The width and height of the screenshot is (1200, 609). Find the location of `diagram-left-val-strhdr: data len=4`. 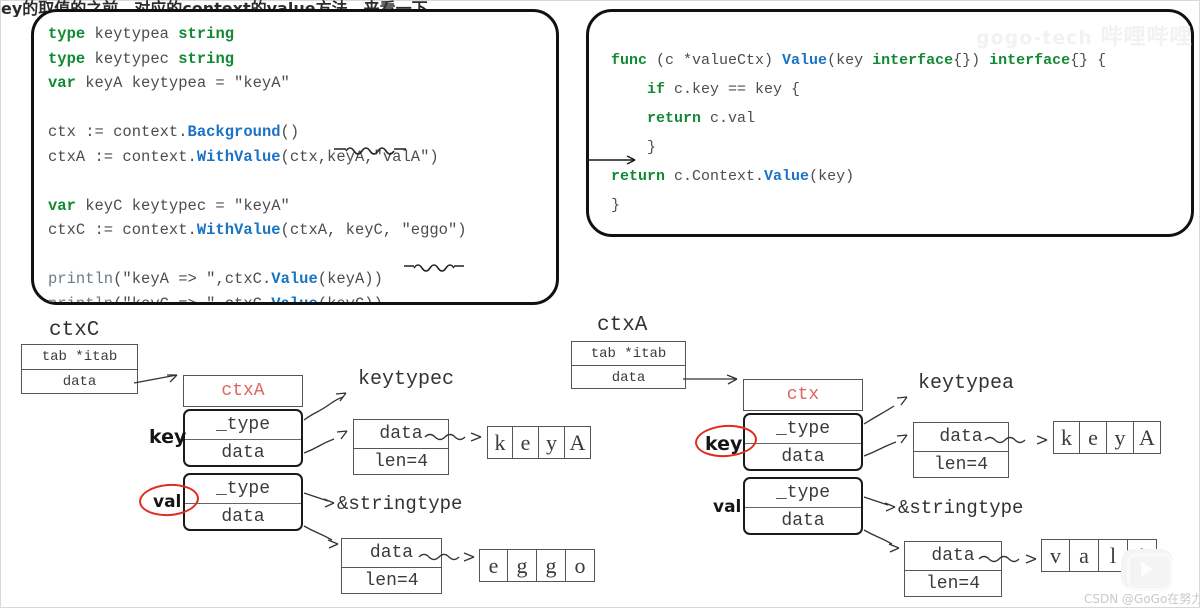

diagram-left-val-strhdr: data len=4 is located at coordinates (391, 566).